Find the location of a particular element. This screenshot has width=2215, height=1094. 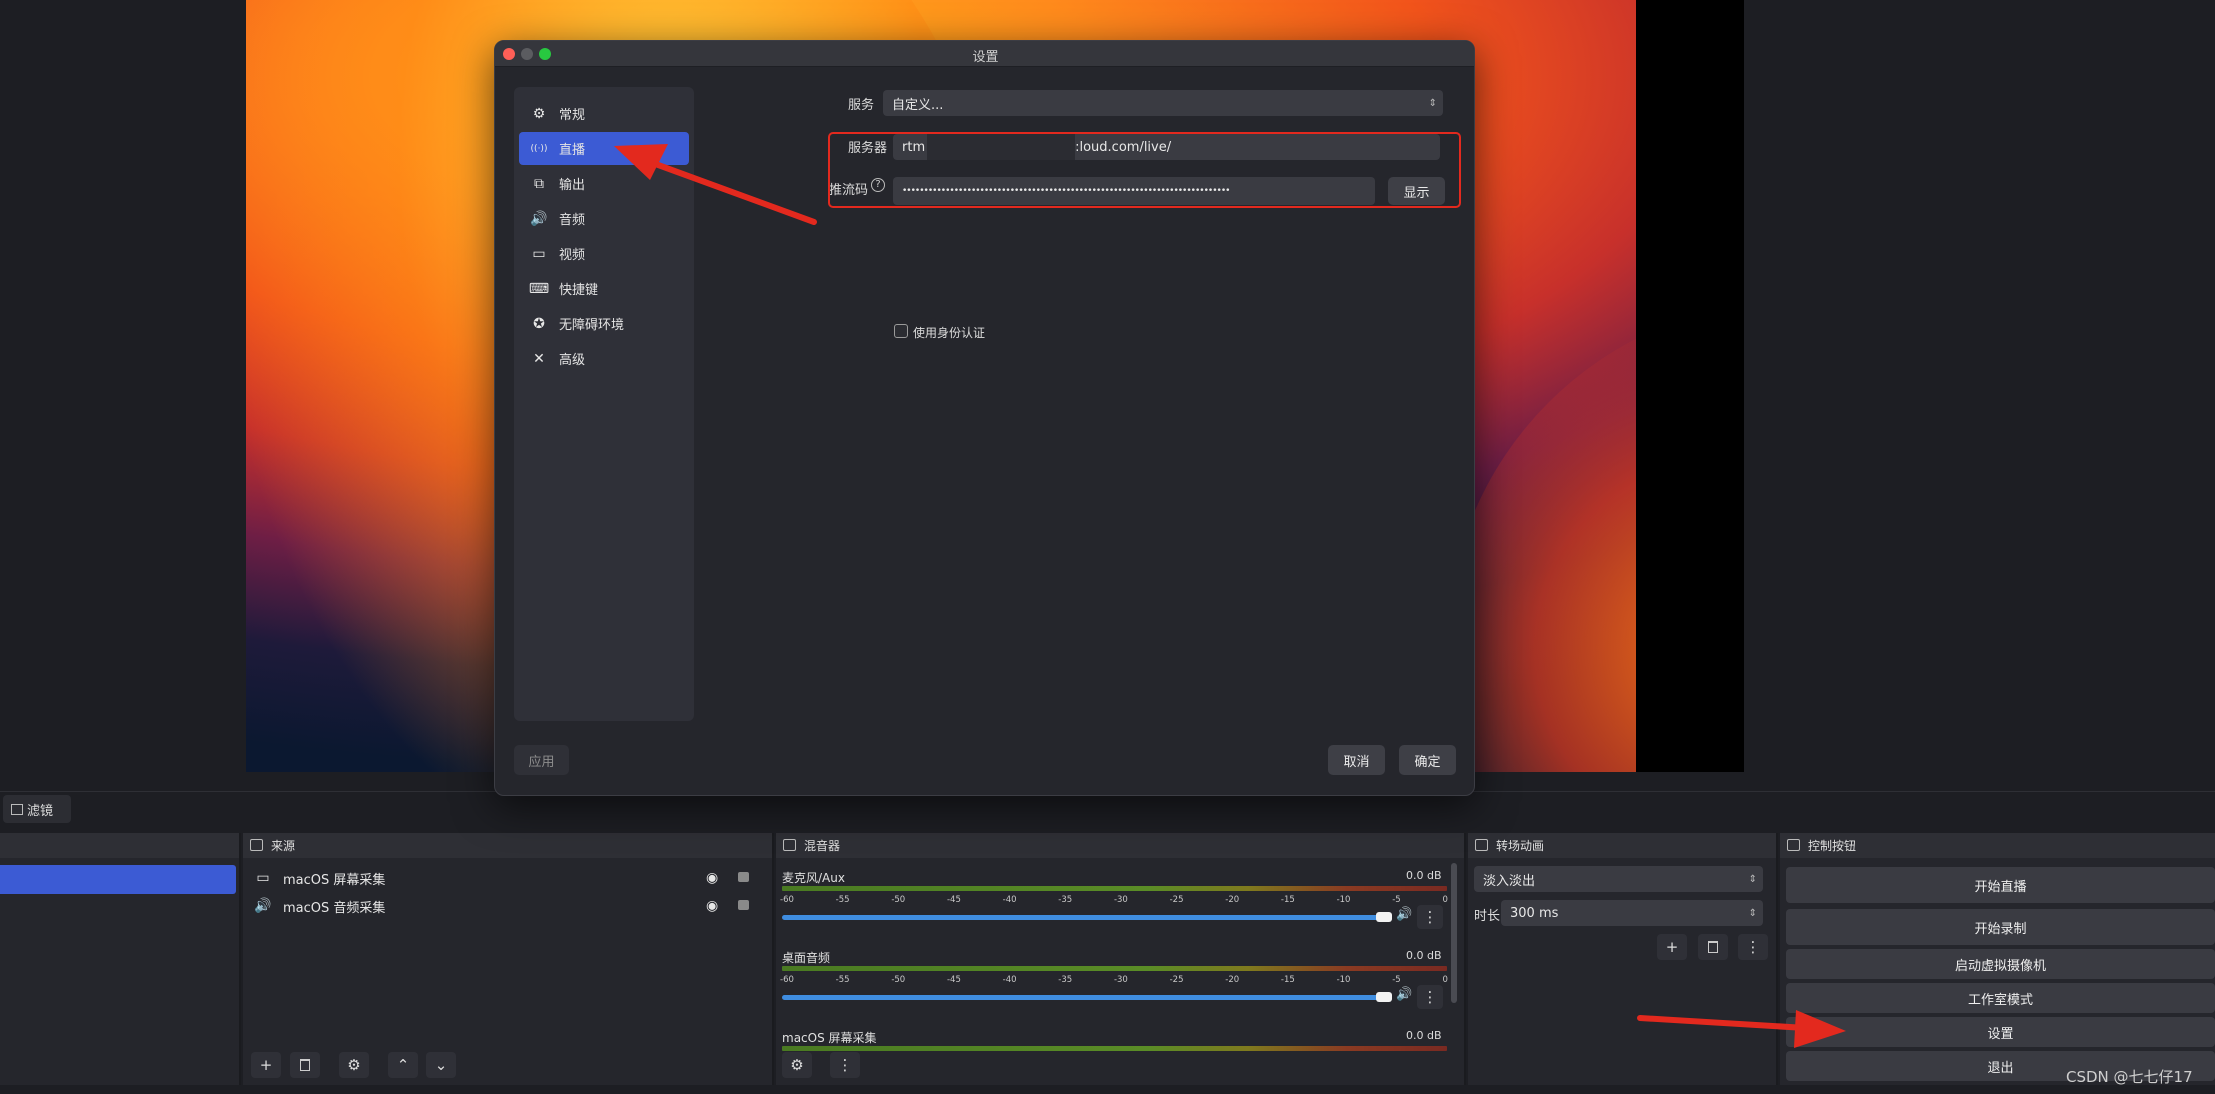

arrow-to-stream-tab is located at coordinates (715, 184).